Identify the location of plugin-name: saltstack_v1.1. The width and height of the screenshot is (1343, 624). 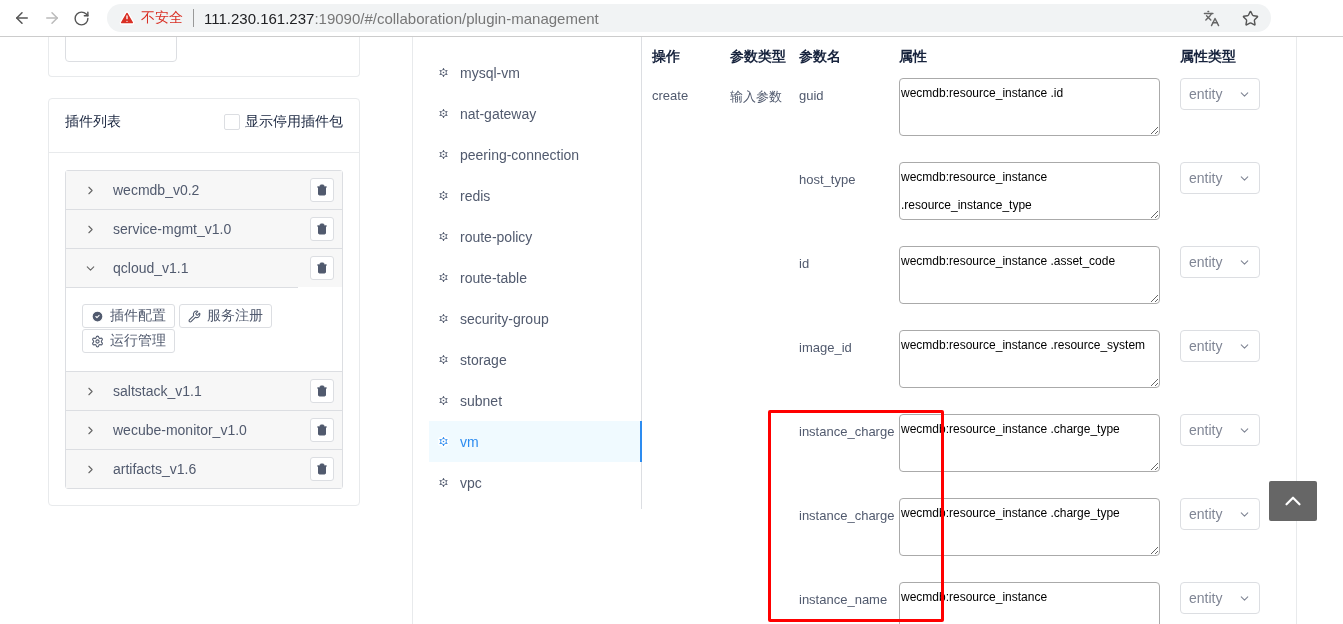
(158, 391).